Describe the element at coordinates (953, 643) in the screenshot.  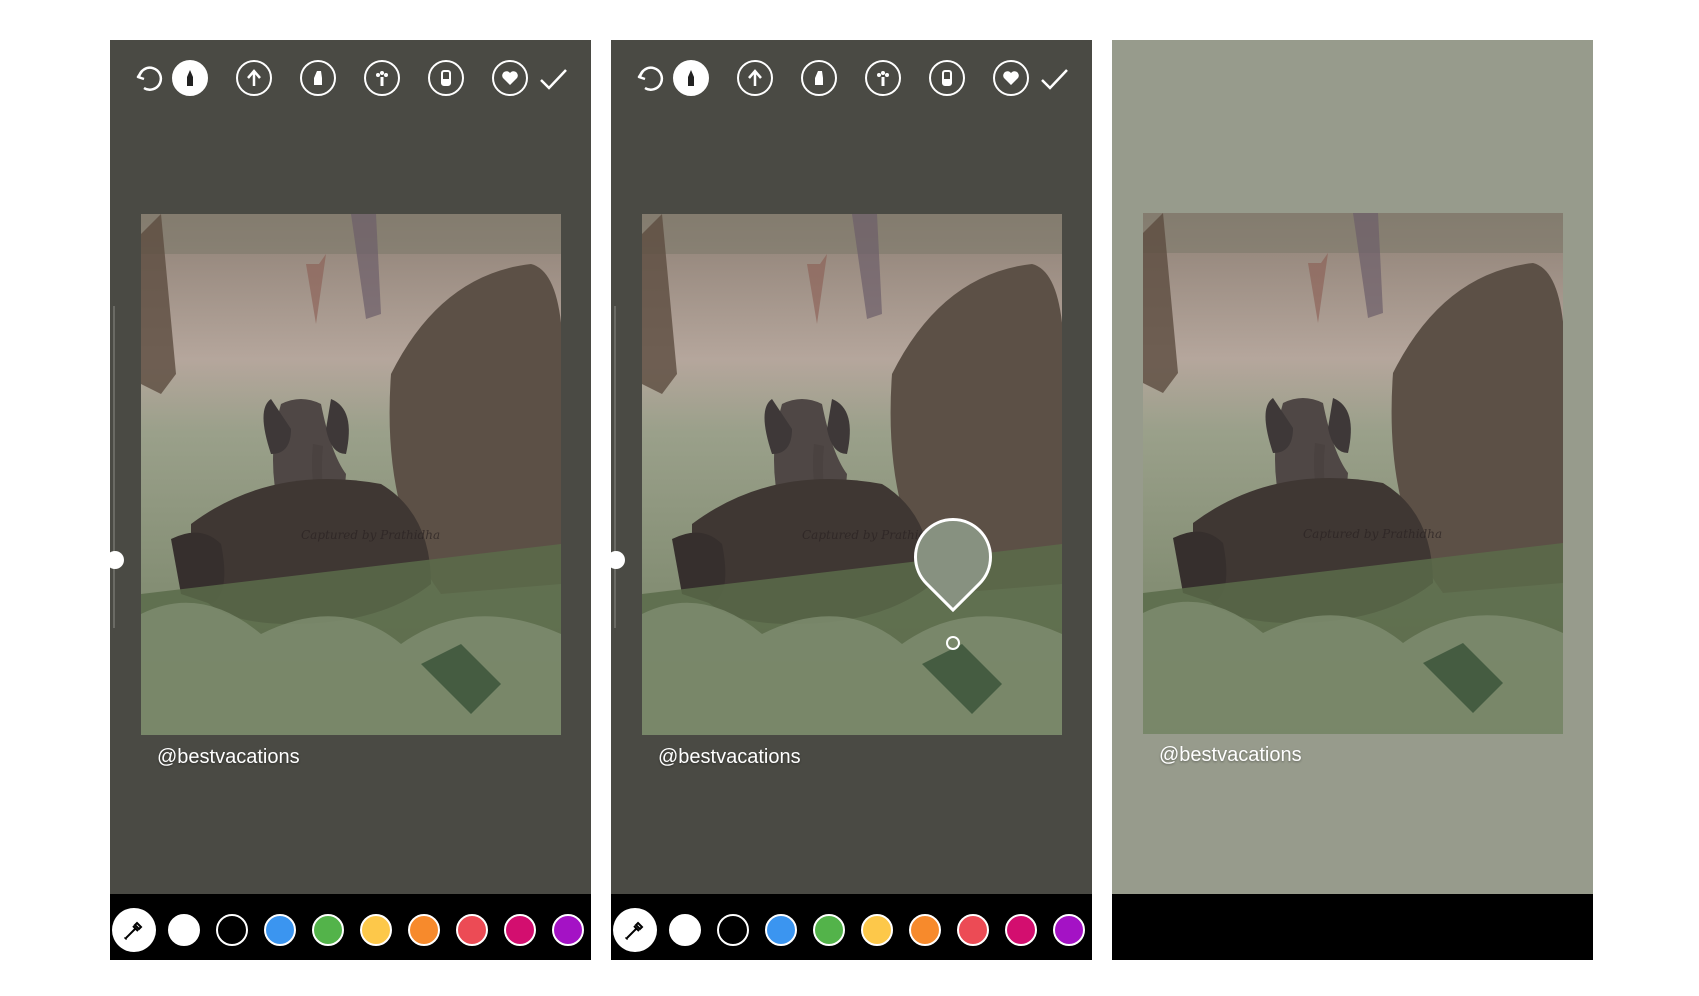
I see `color-picker-target` at that location.